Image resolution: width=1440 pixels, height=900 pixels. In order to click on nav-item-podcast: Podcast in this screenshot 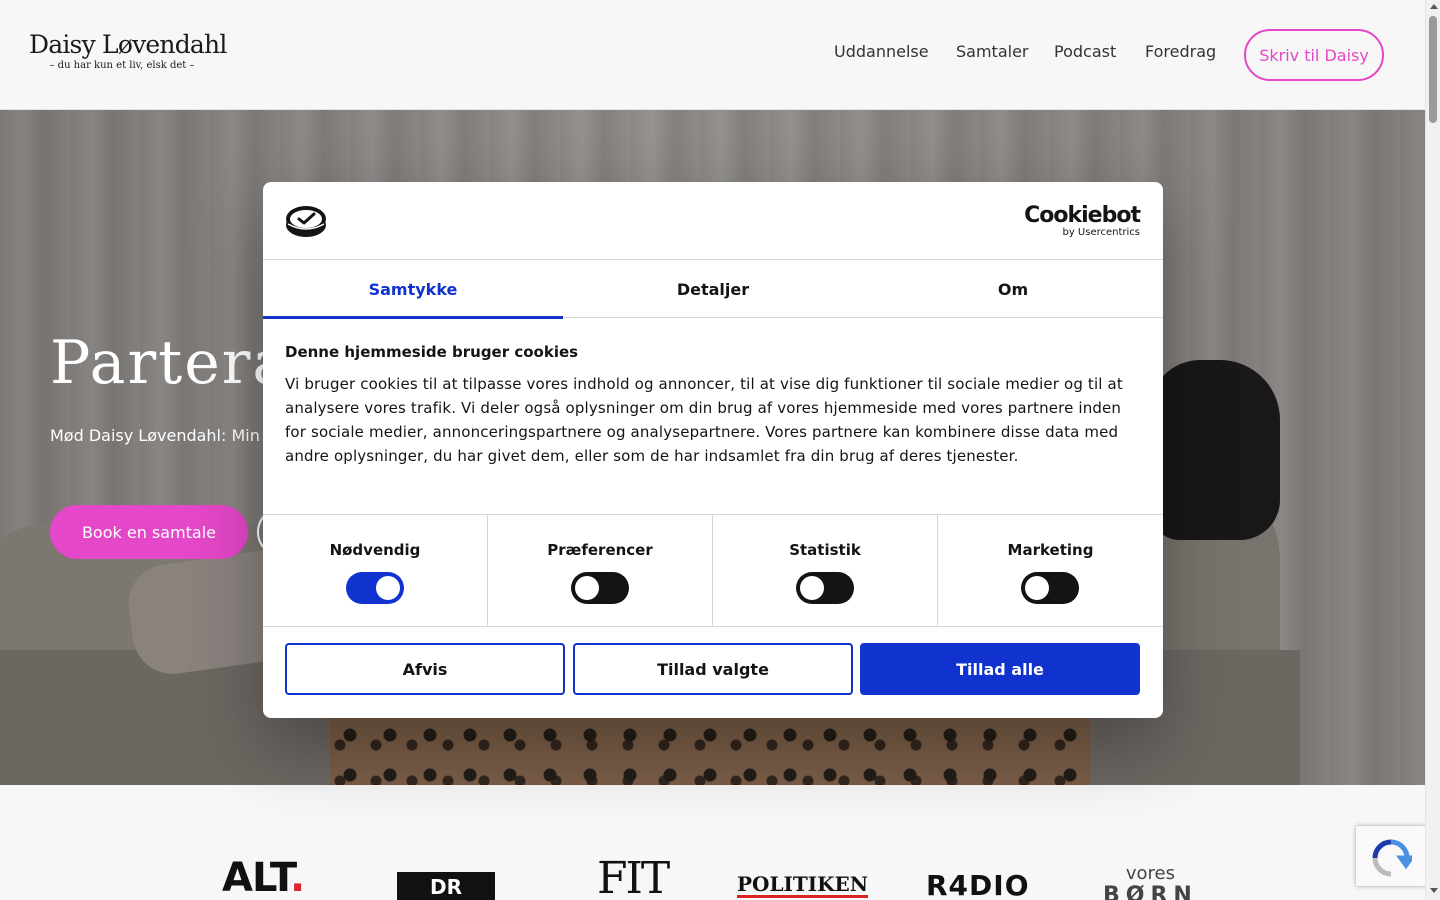, I will do `click(1085, 54)`.